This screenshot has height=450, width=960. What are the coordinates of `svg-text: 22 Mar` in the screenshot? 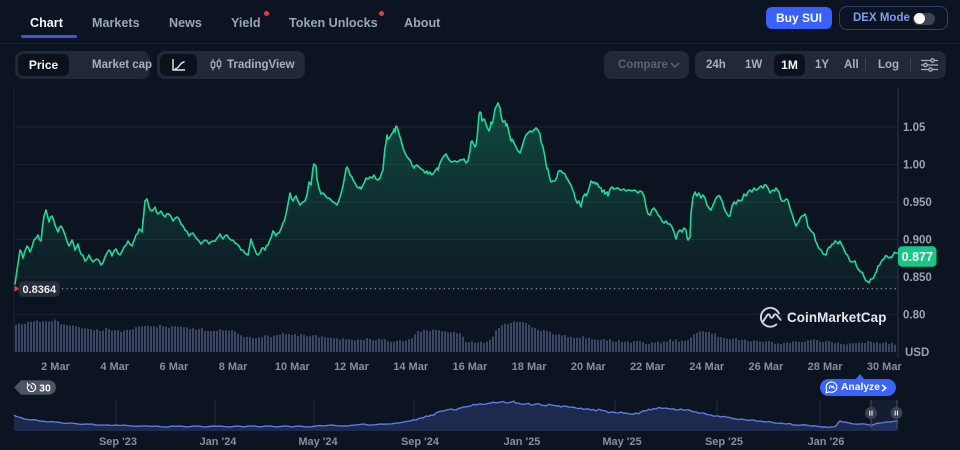 It's located at (648, 367).